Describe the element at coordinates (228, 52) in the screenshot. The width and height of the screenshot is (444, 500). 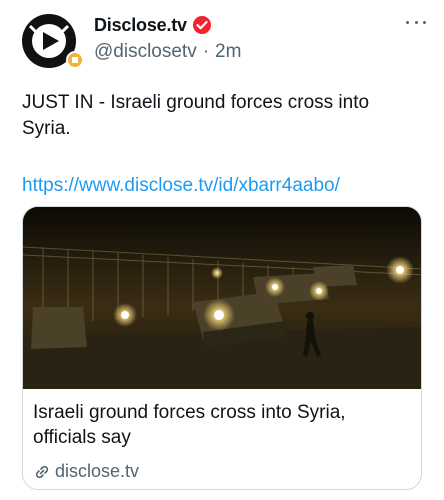
I see `timestamp: 2m` at that location.